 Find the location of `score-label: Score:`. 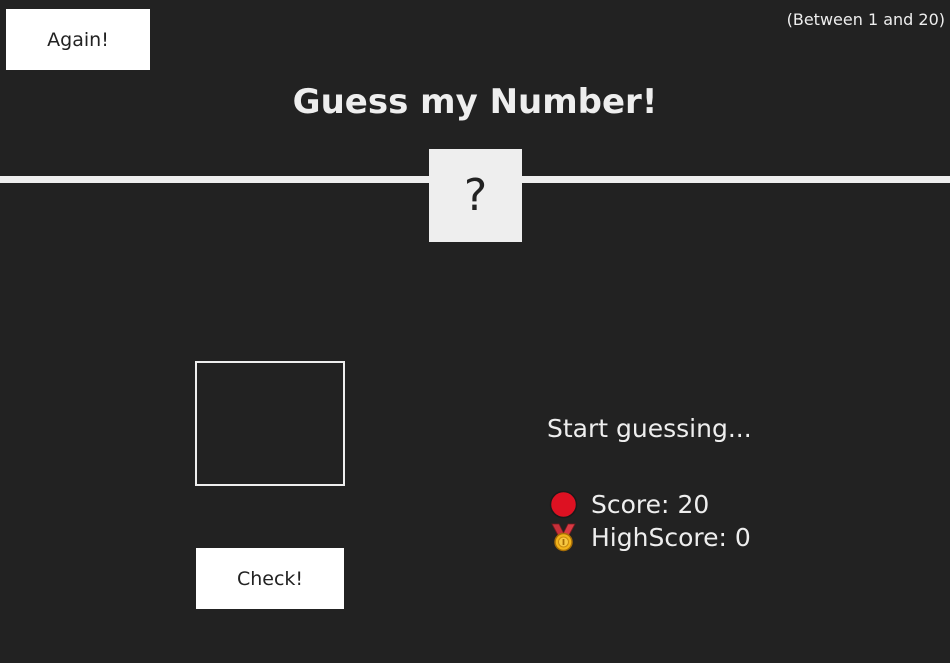

score-label: Score: is located at coordinates (630, 504).